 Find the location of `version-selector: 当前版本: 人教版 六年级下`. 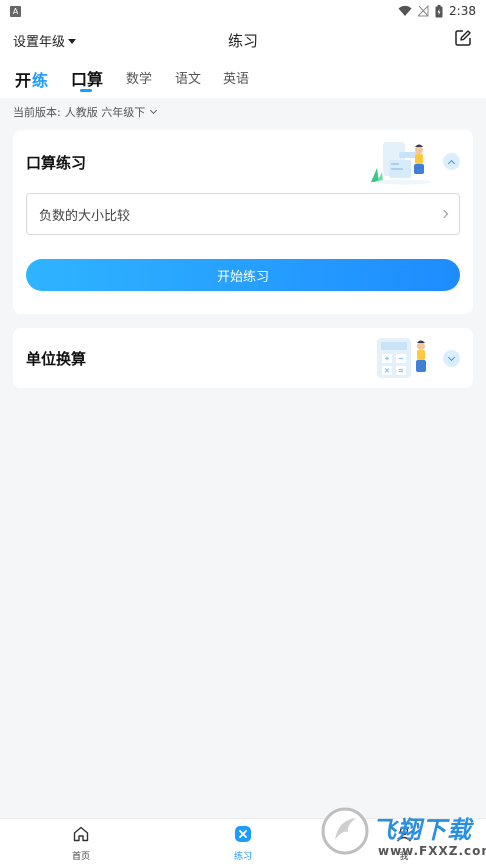

version-selector: 当前版本: 人教版 六年级下 is located at coordinates (85, 112).